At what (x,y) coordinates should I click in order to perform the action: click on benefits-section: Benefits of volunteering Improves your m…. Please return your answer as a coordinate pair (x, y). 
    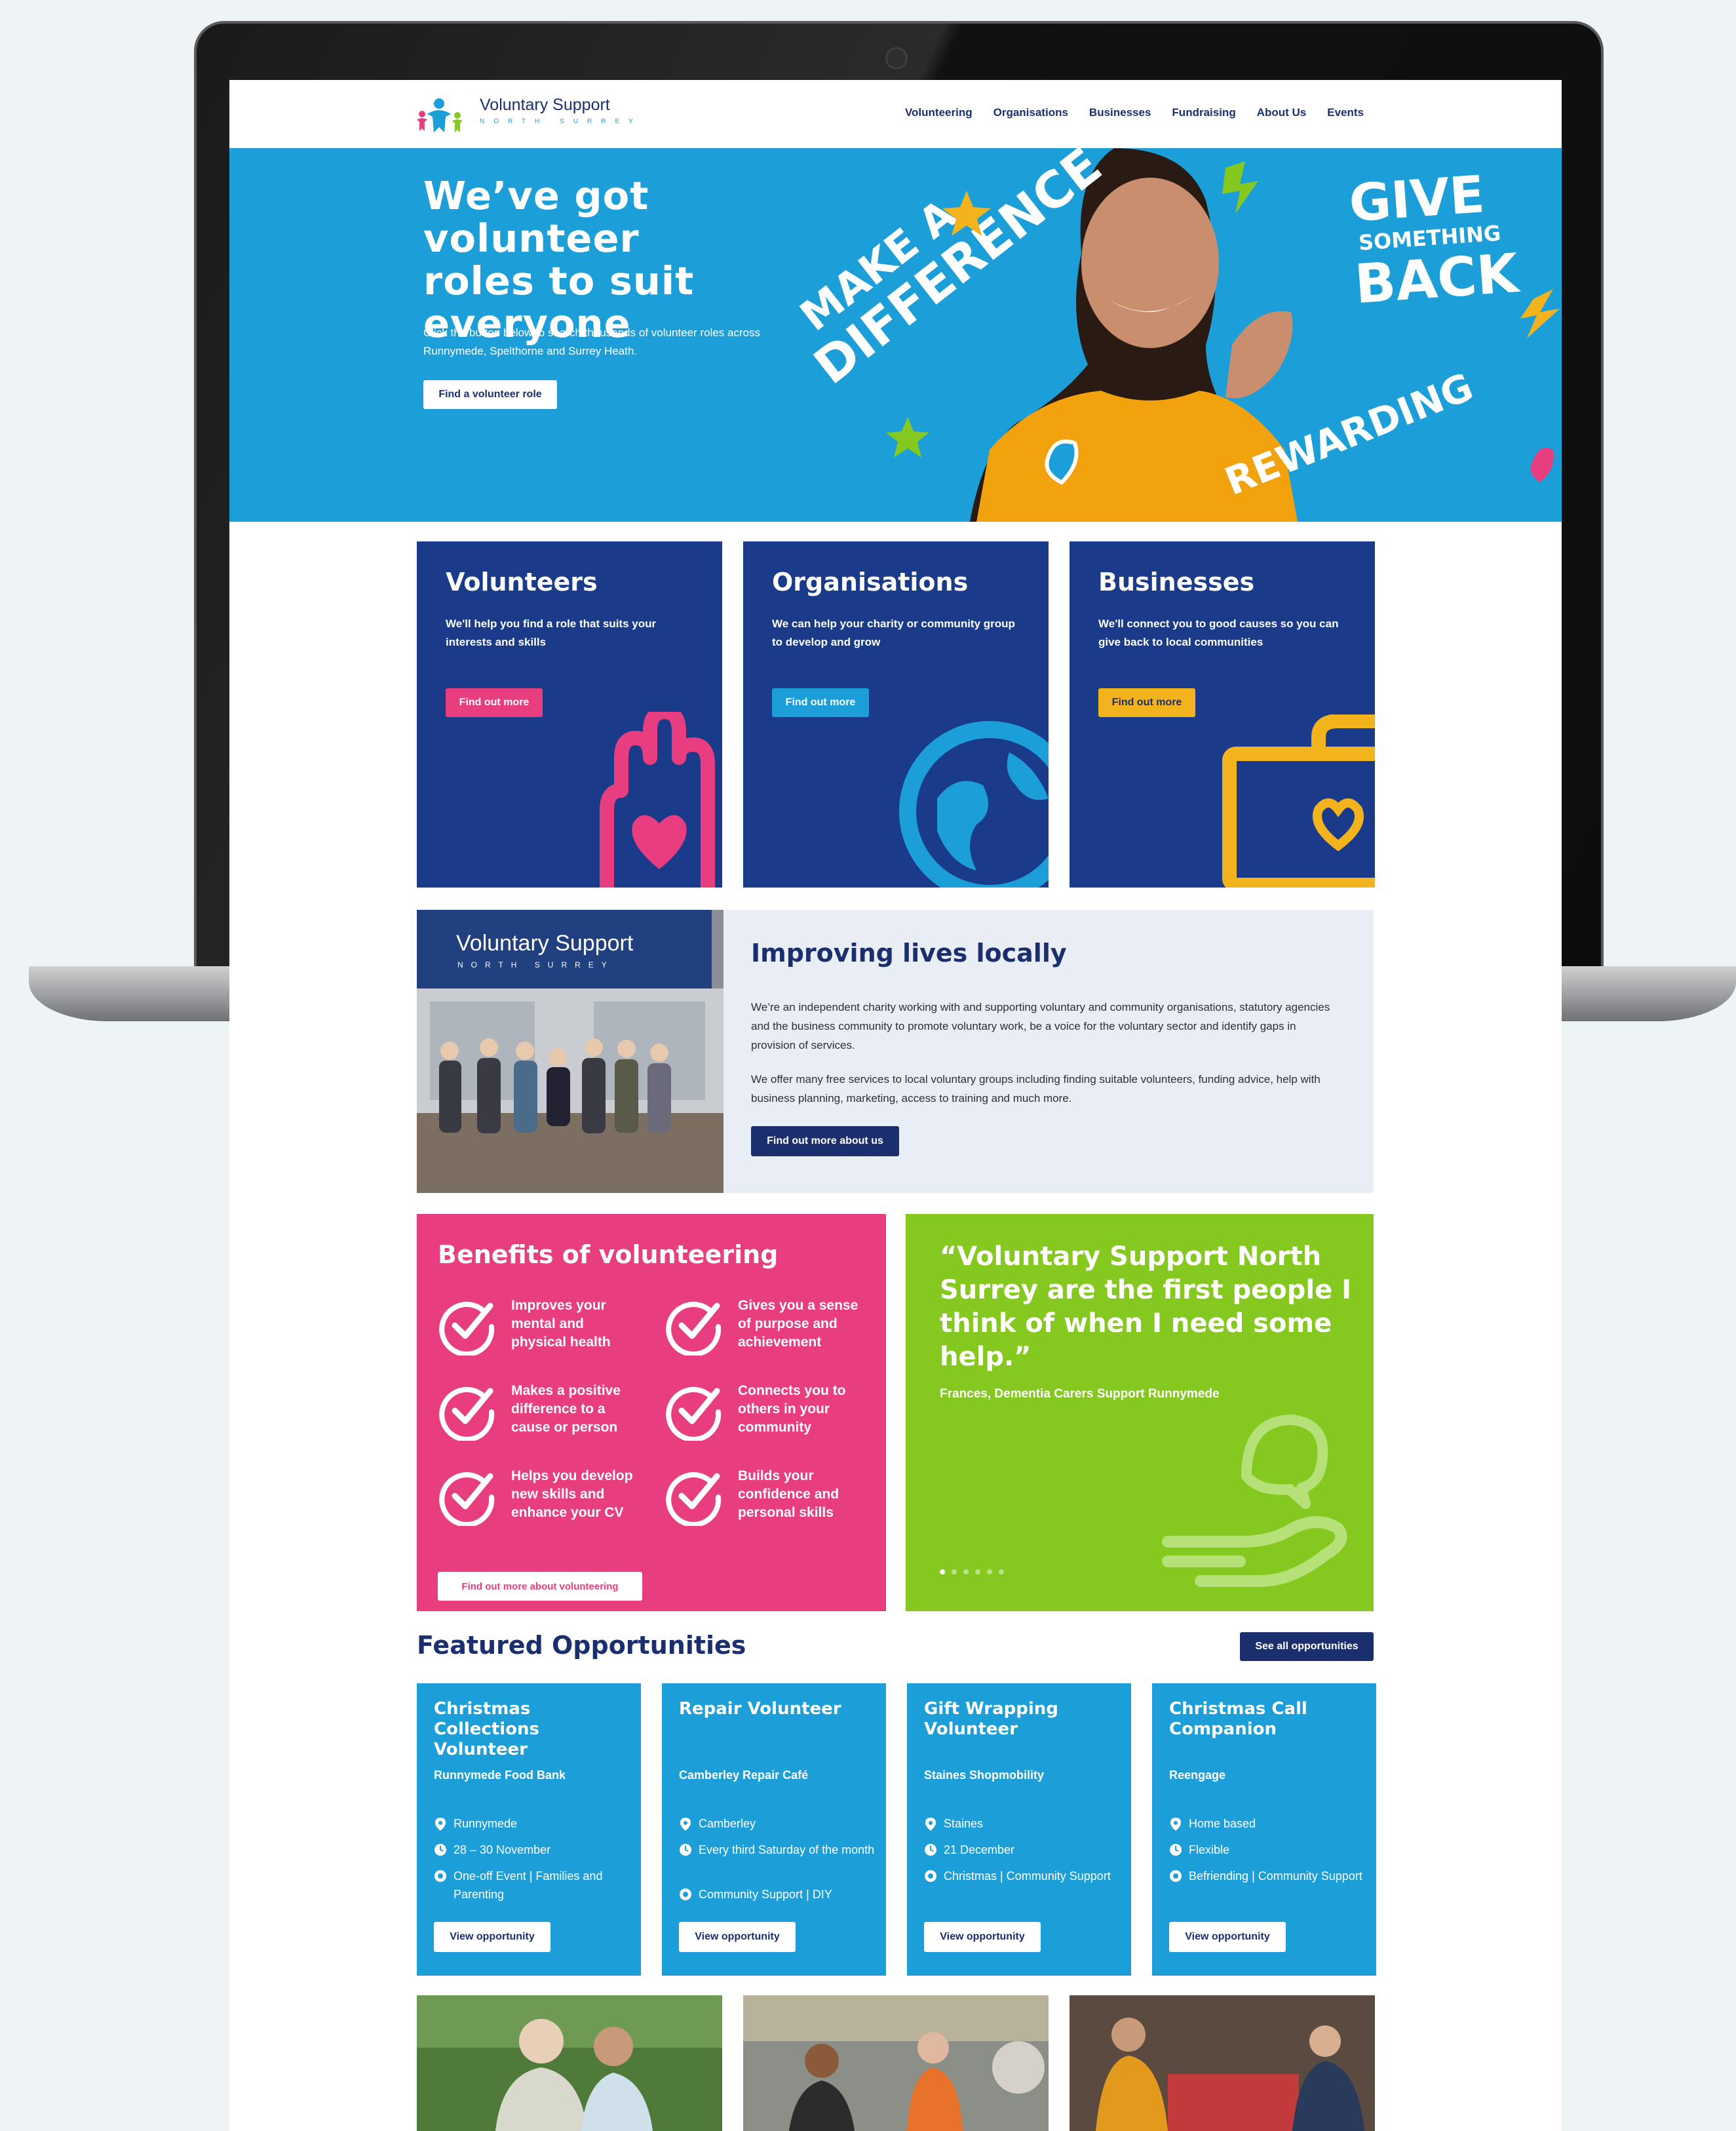
    Looking at the image, I should click on (651, 1413).